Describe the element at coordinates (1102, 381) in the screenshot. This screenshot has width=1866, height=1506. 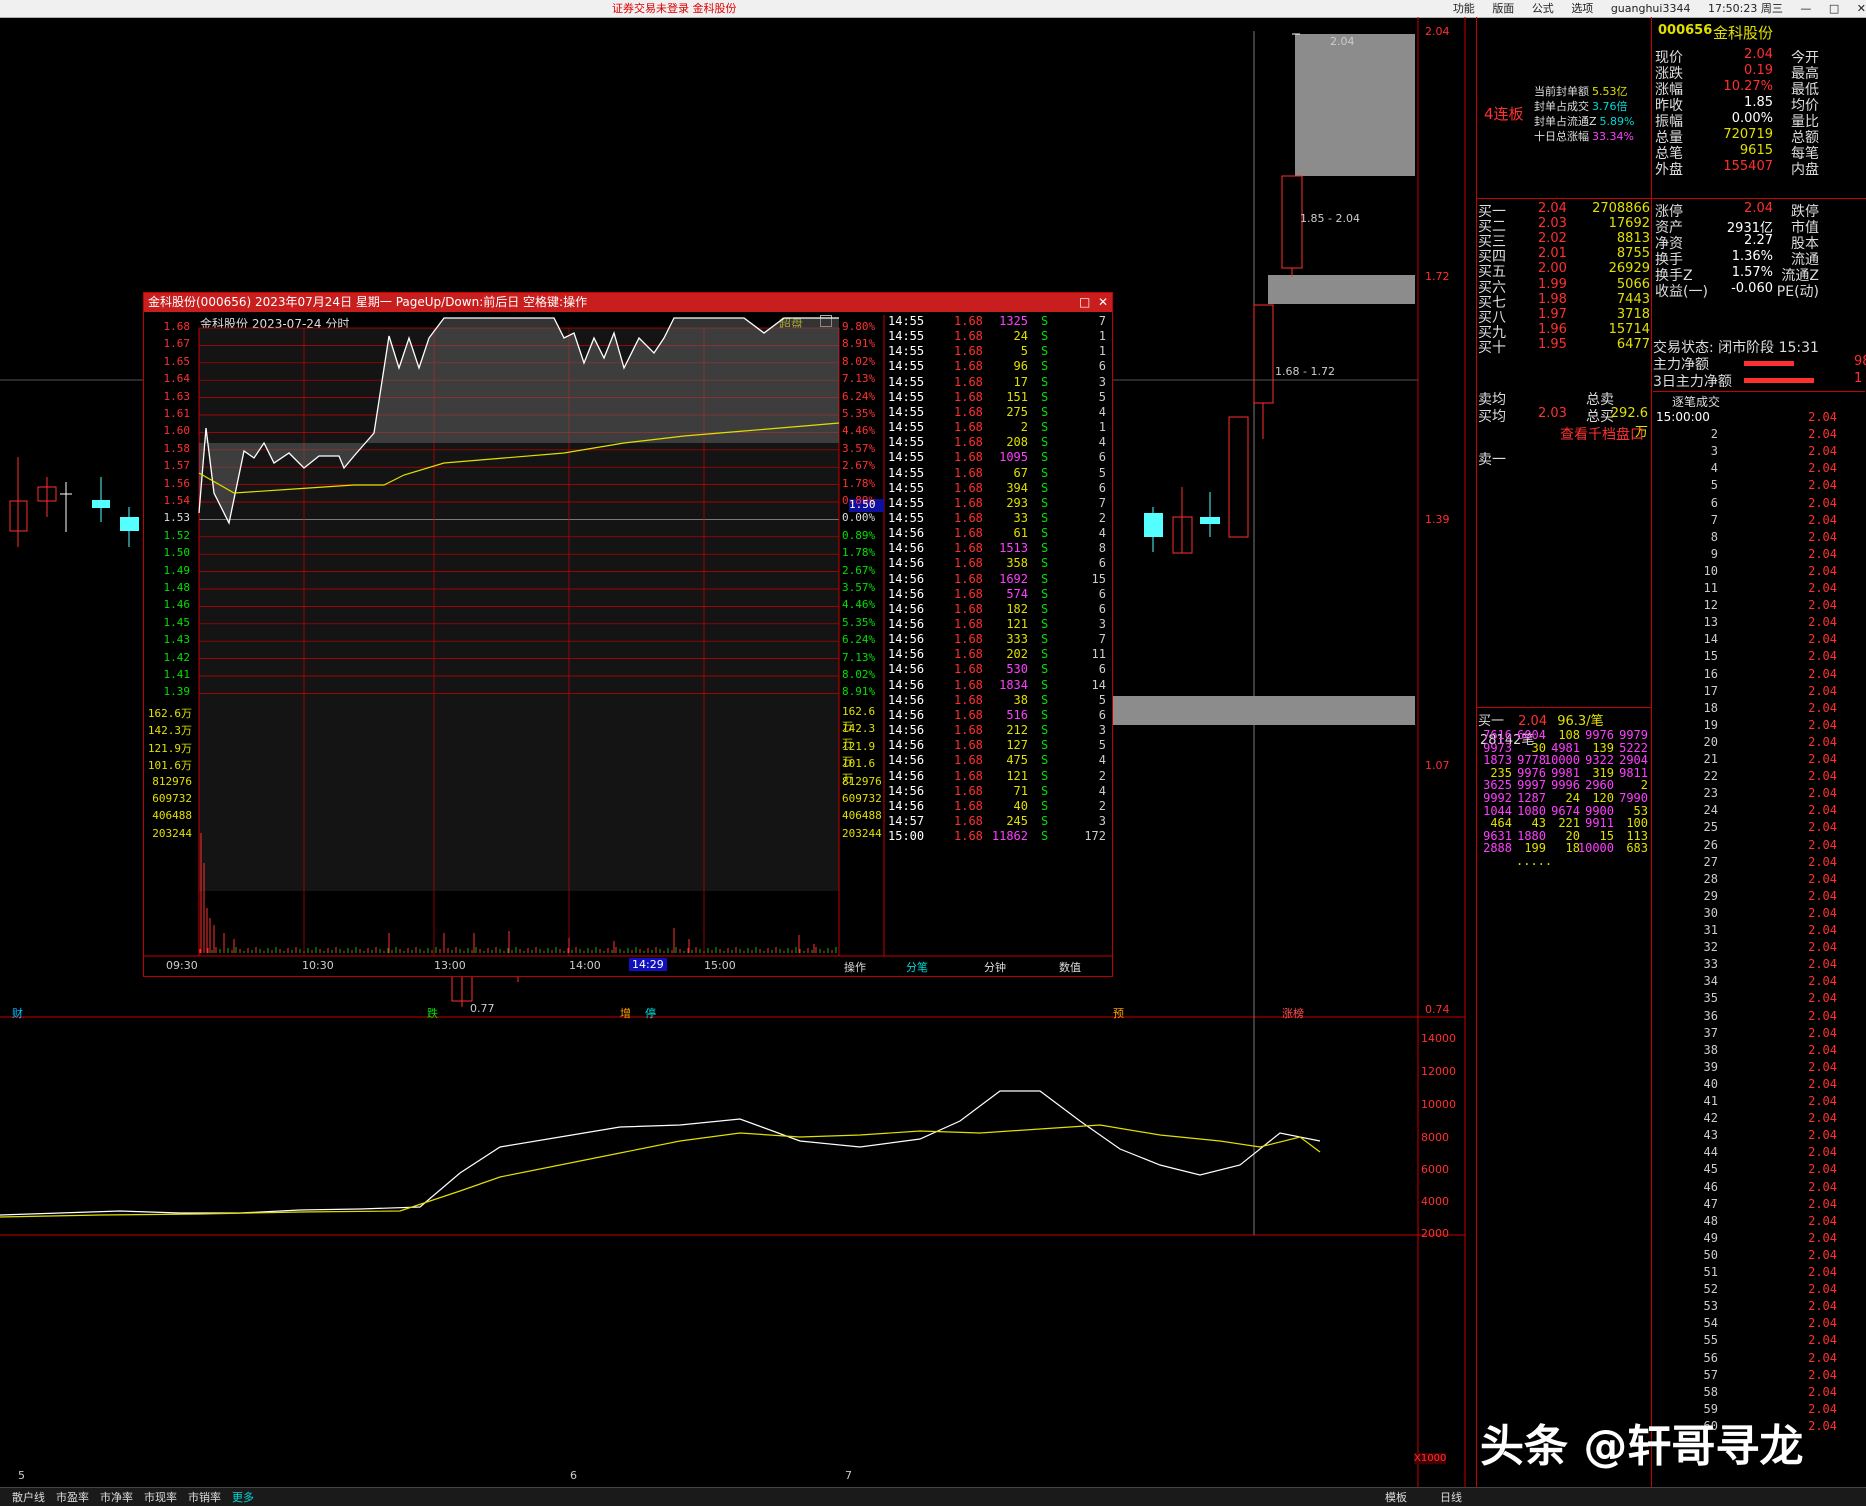
I see `trade-count: 3` at that location.